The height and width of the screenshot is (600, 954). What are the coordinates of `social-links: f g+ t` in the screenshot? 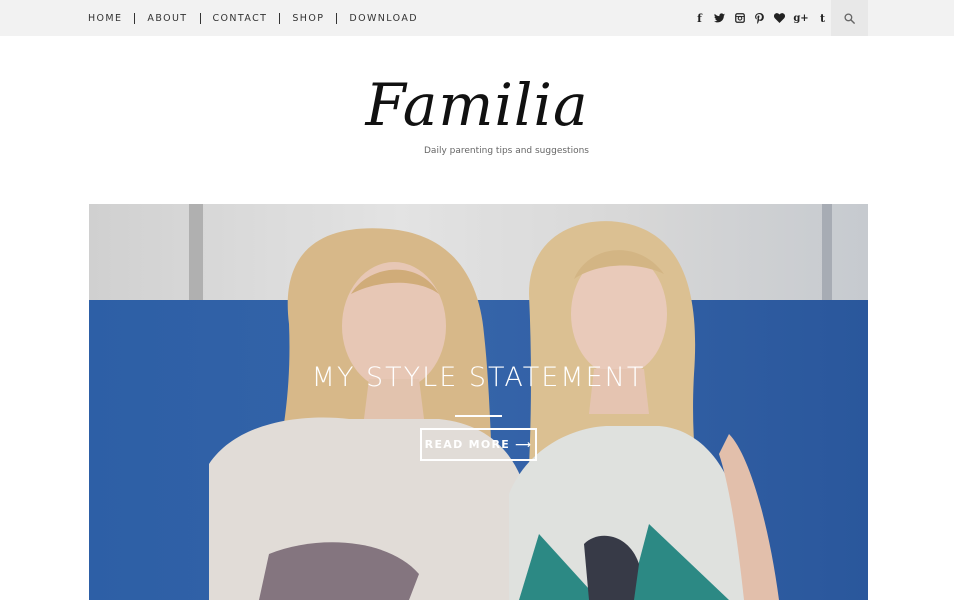 It's located at (761, 18).